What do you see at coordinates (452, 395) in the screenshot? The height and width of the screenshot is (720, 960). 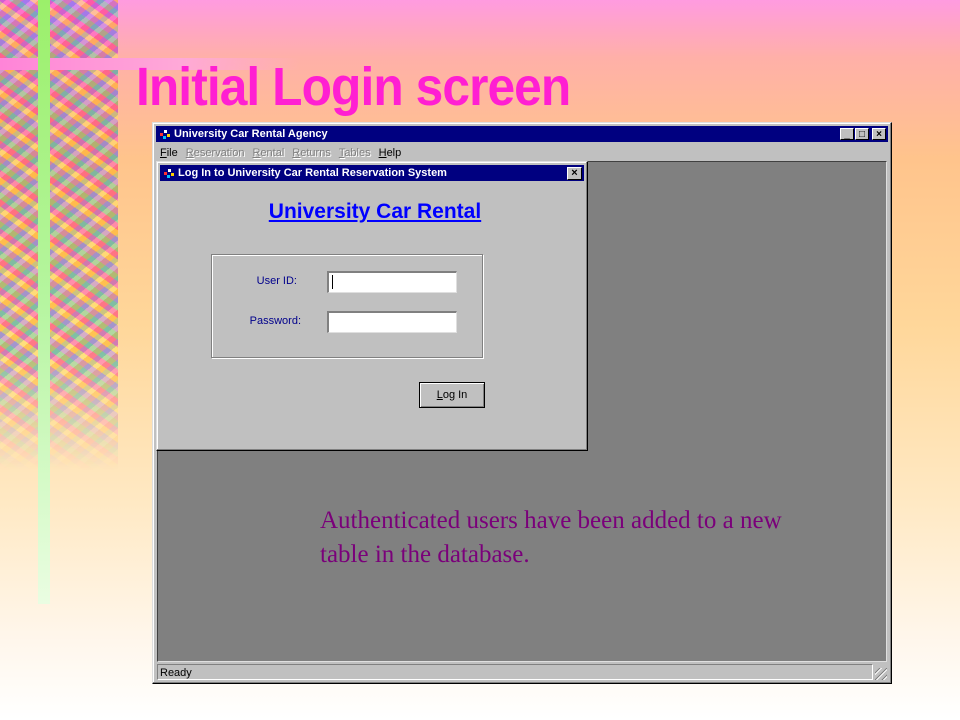 I see `login-button: Log In` at bounding box center [452, 395].